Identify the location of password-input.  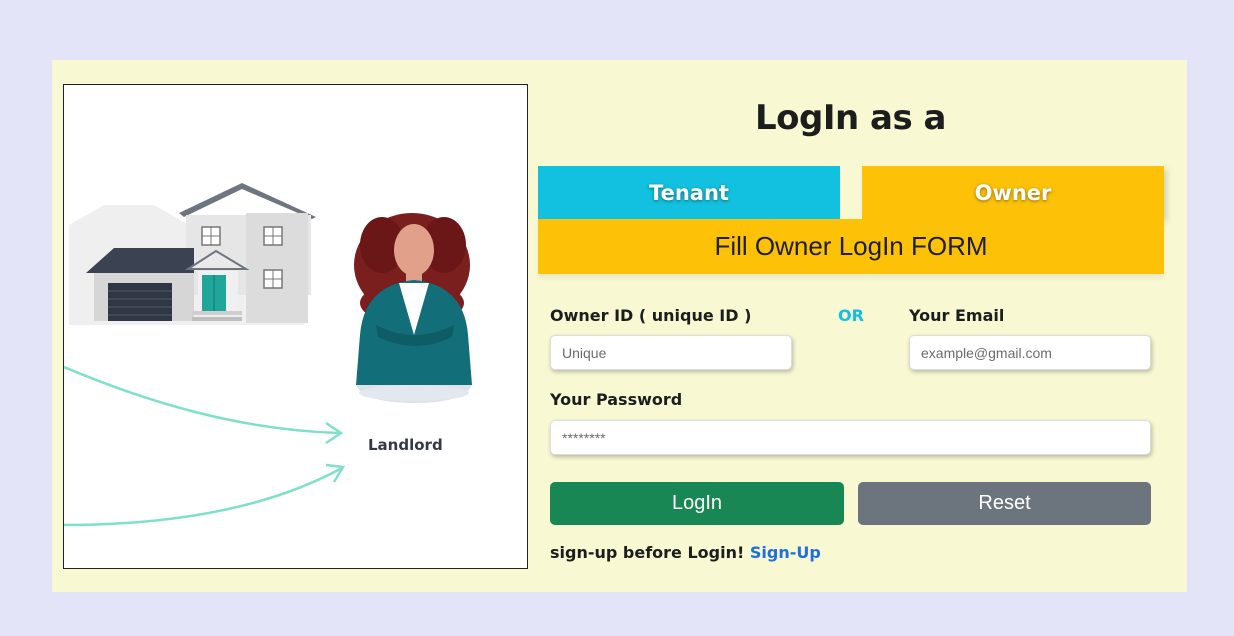
(850, 437).